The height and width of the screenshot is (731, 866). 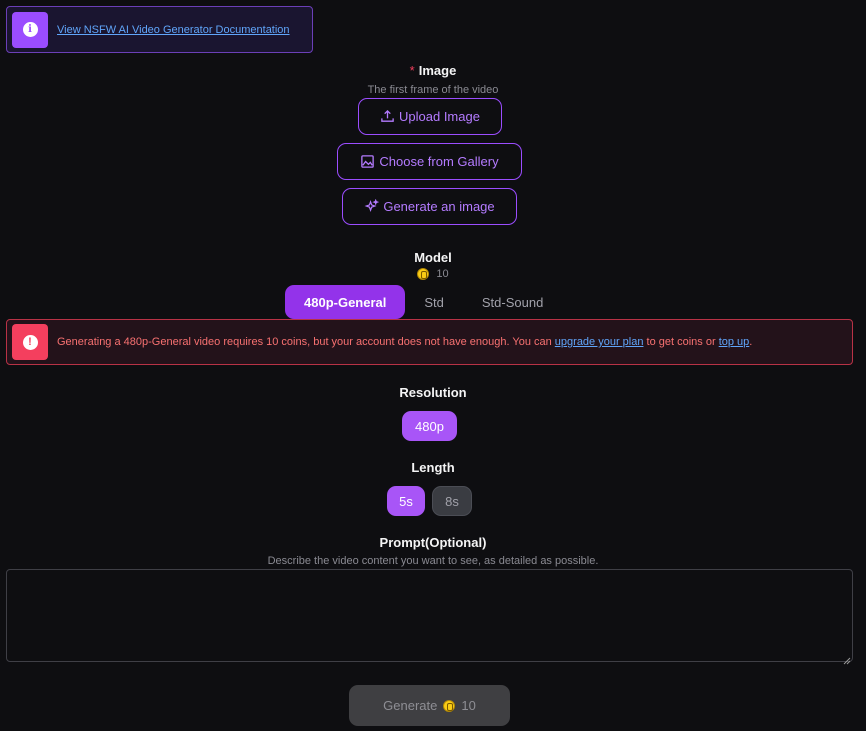 I want to click on image-section-header: * Image, so click(x=433, y=70).